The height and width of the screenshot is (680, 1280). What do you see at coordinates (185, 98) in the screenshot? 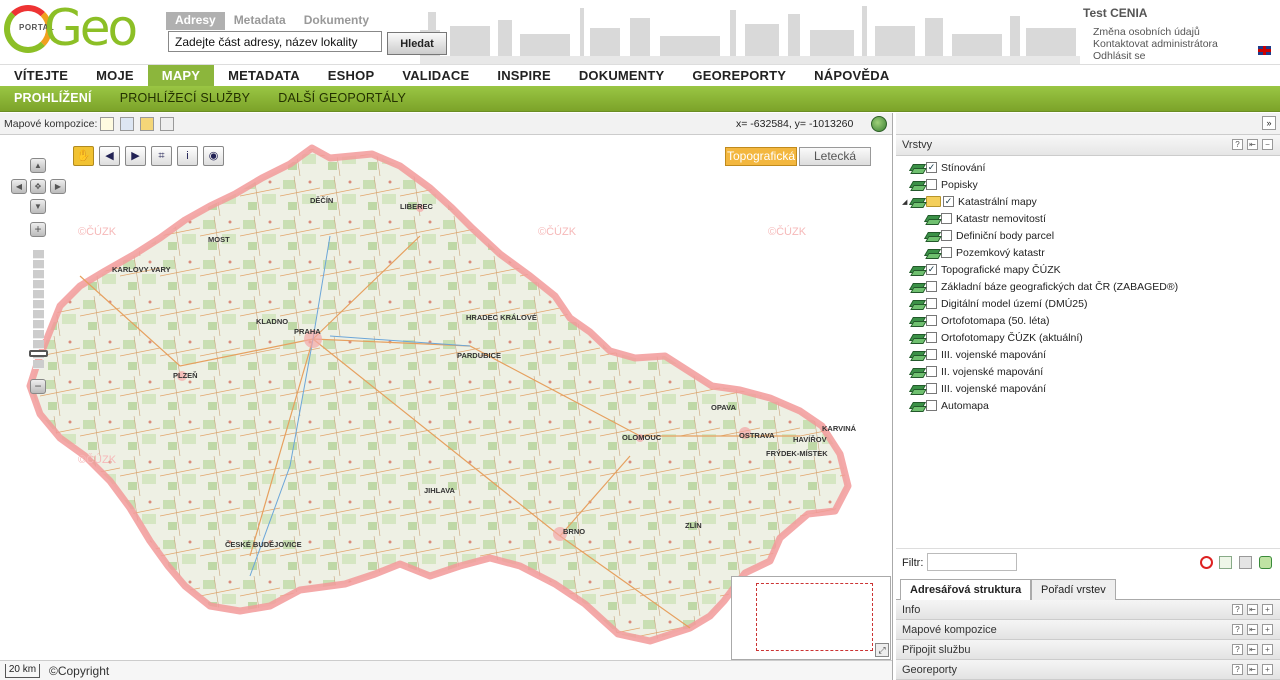
I see `subnav-prohlizeci-sluzby: PROHLÍŽECÍ SLUŽBY` at bounding box center [185, 98].